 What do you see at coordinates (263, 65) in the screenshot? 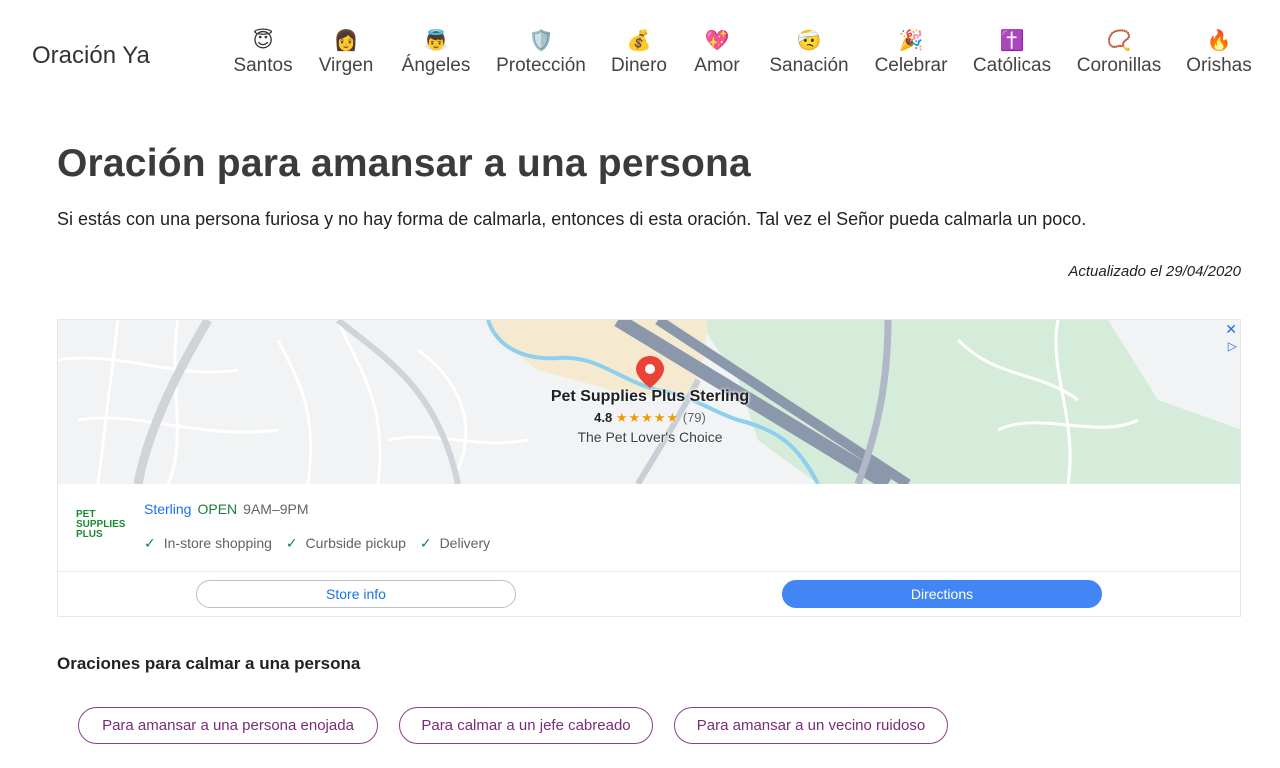
I see `nav-label: Santos` at bounding box center [263, 65].